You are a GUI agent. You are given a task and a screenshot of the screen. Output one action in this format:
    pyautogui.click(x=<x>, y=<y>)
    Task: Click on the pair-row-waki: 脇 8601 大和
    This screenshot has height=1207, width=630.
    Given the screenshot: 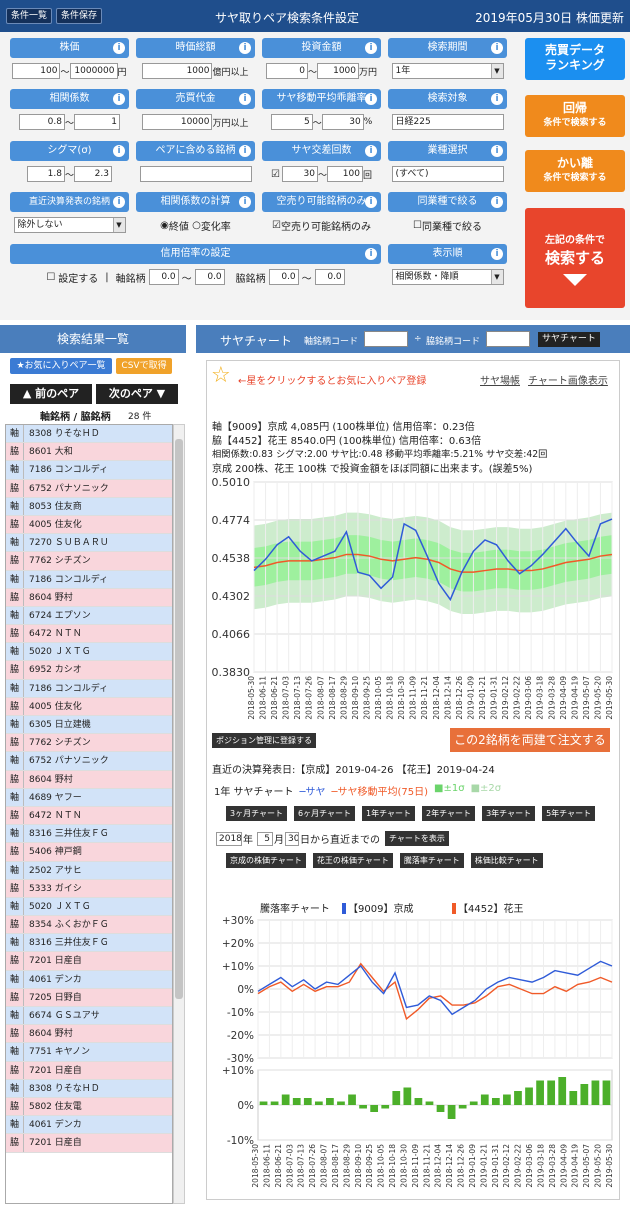 What is the action you would take?
    pyautogui.click(x=89, y=452)
    